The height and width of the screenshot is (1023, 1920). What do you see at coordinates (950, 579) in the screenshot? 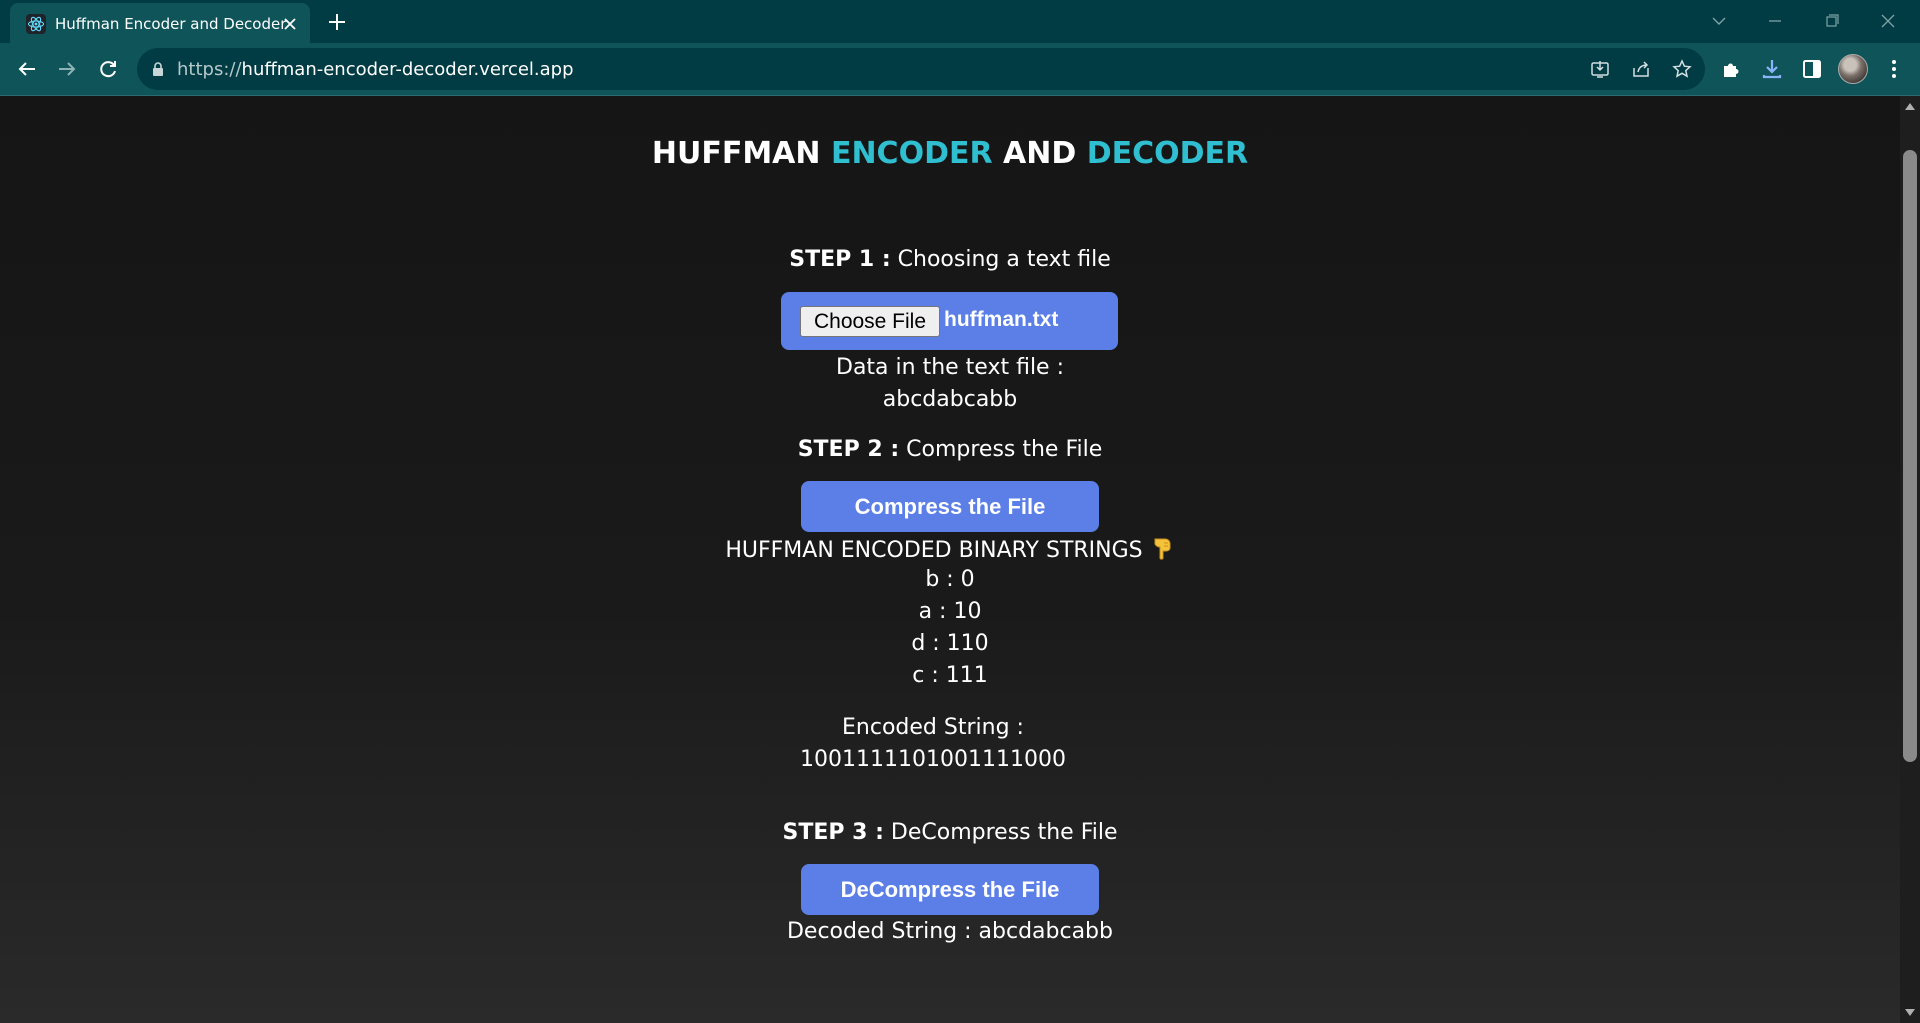
I see `code-b: b : 0` at bounding box center [950, 579].